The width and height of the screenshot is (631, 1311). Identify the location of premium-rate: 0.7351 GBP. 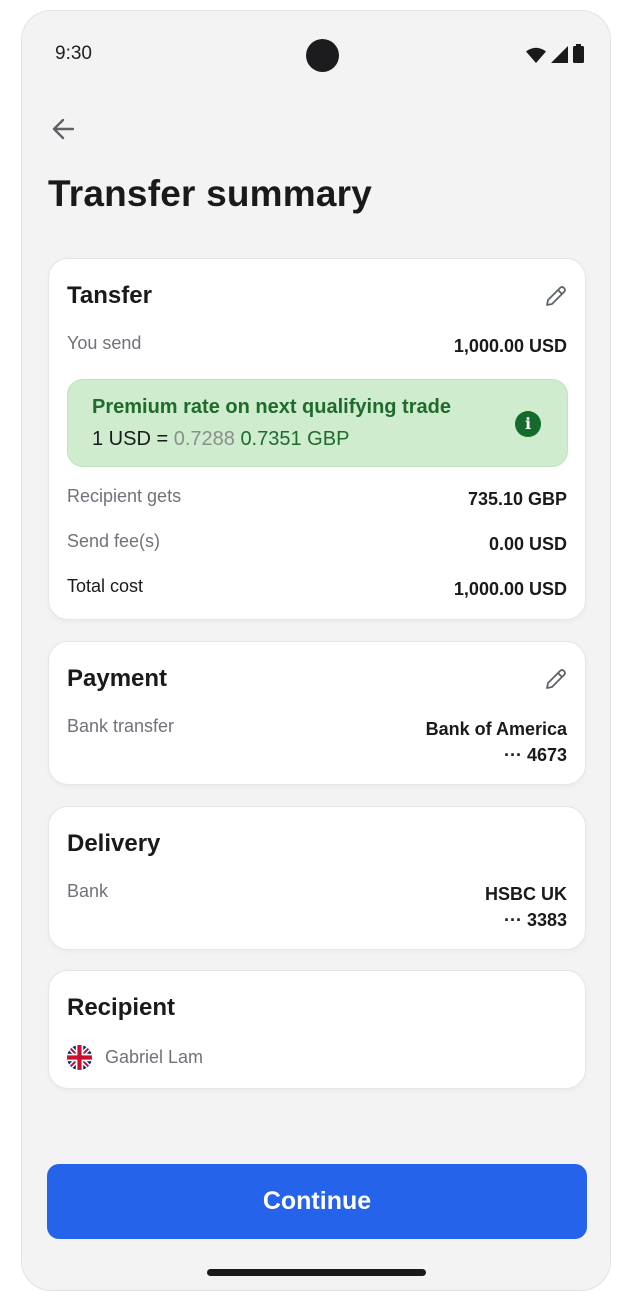
(295, 439).